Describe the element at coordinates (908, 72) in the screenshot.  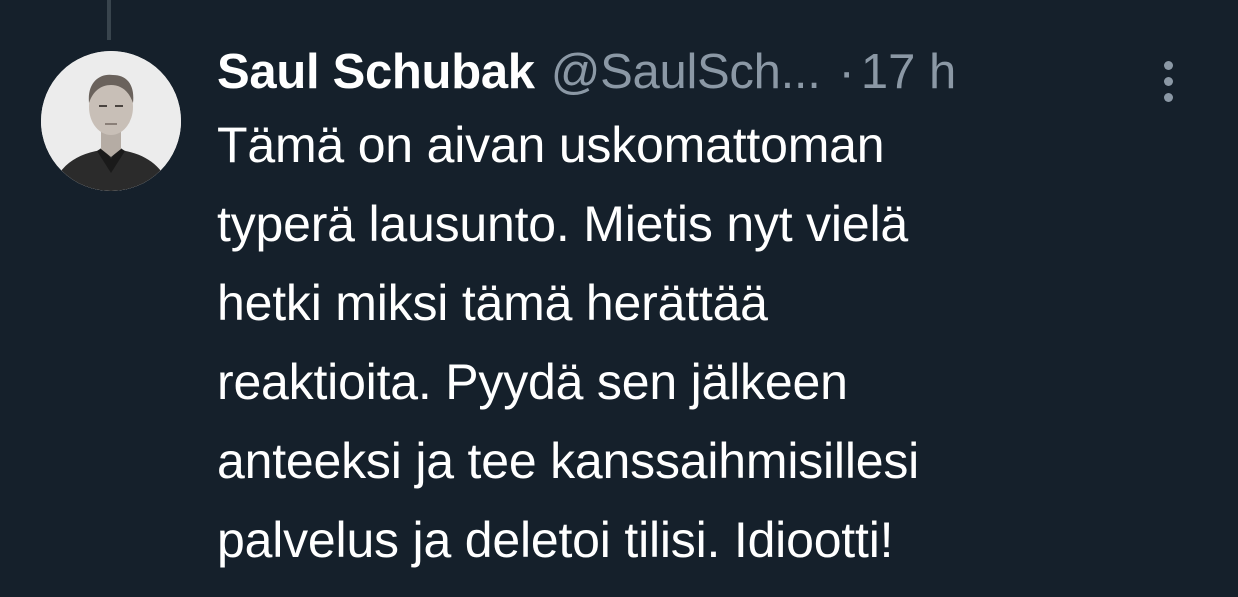
I see `tweet-timestamp: 17 h` at that location.